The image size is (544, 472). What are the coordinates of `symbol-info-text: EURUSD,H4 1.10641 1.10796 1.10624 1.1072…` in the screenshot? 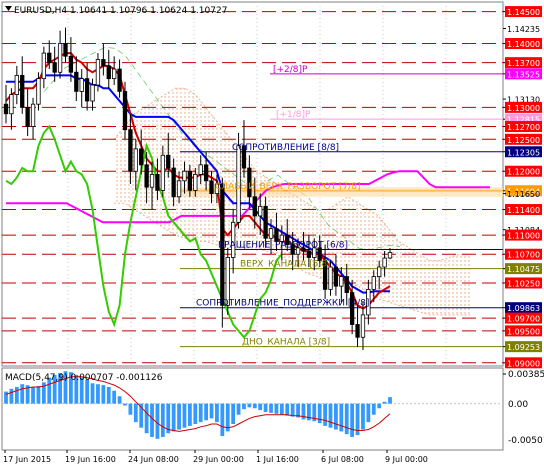 It's located at (120, 11).